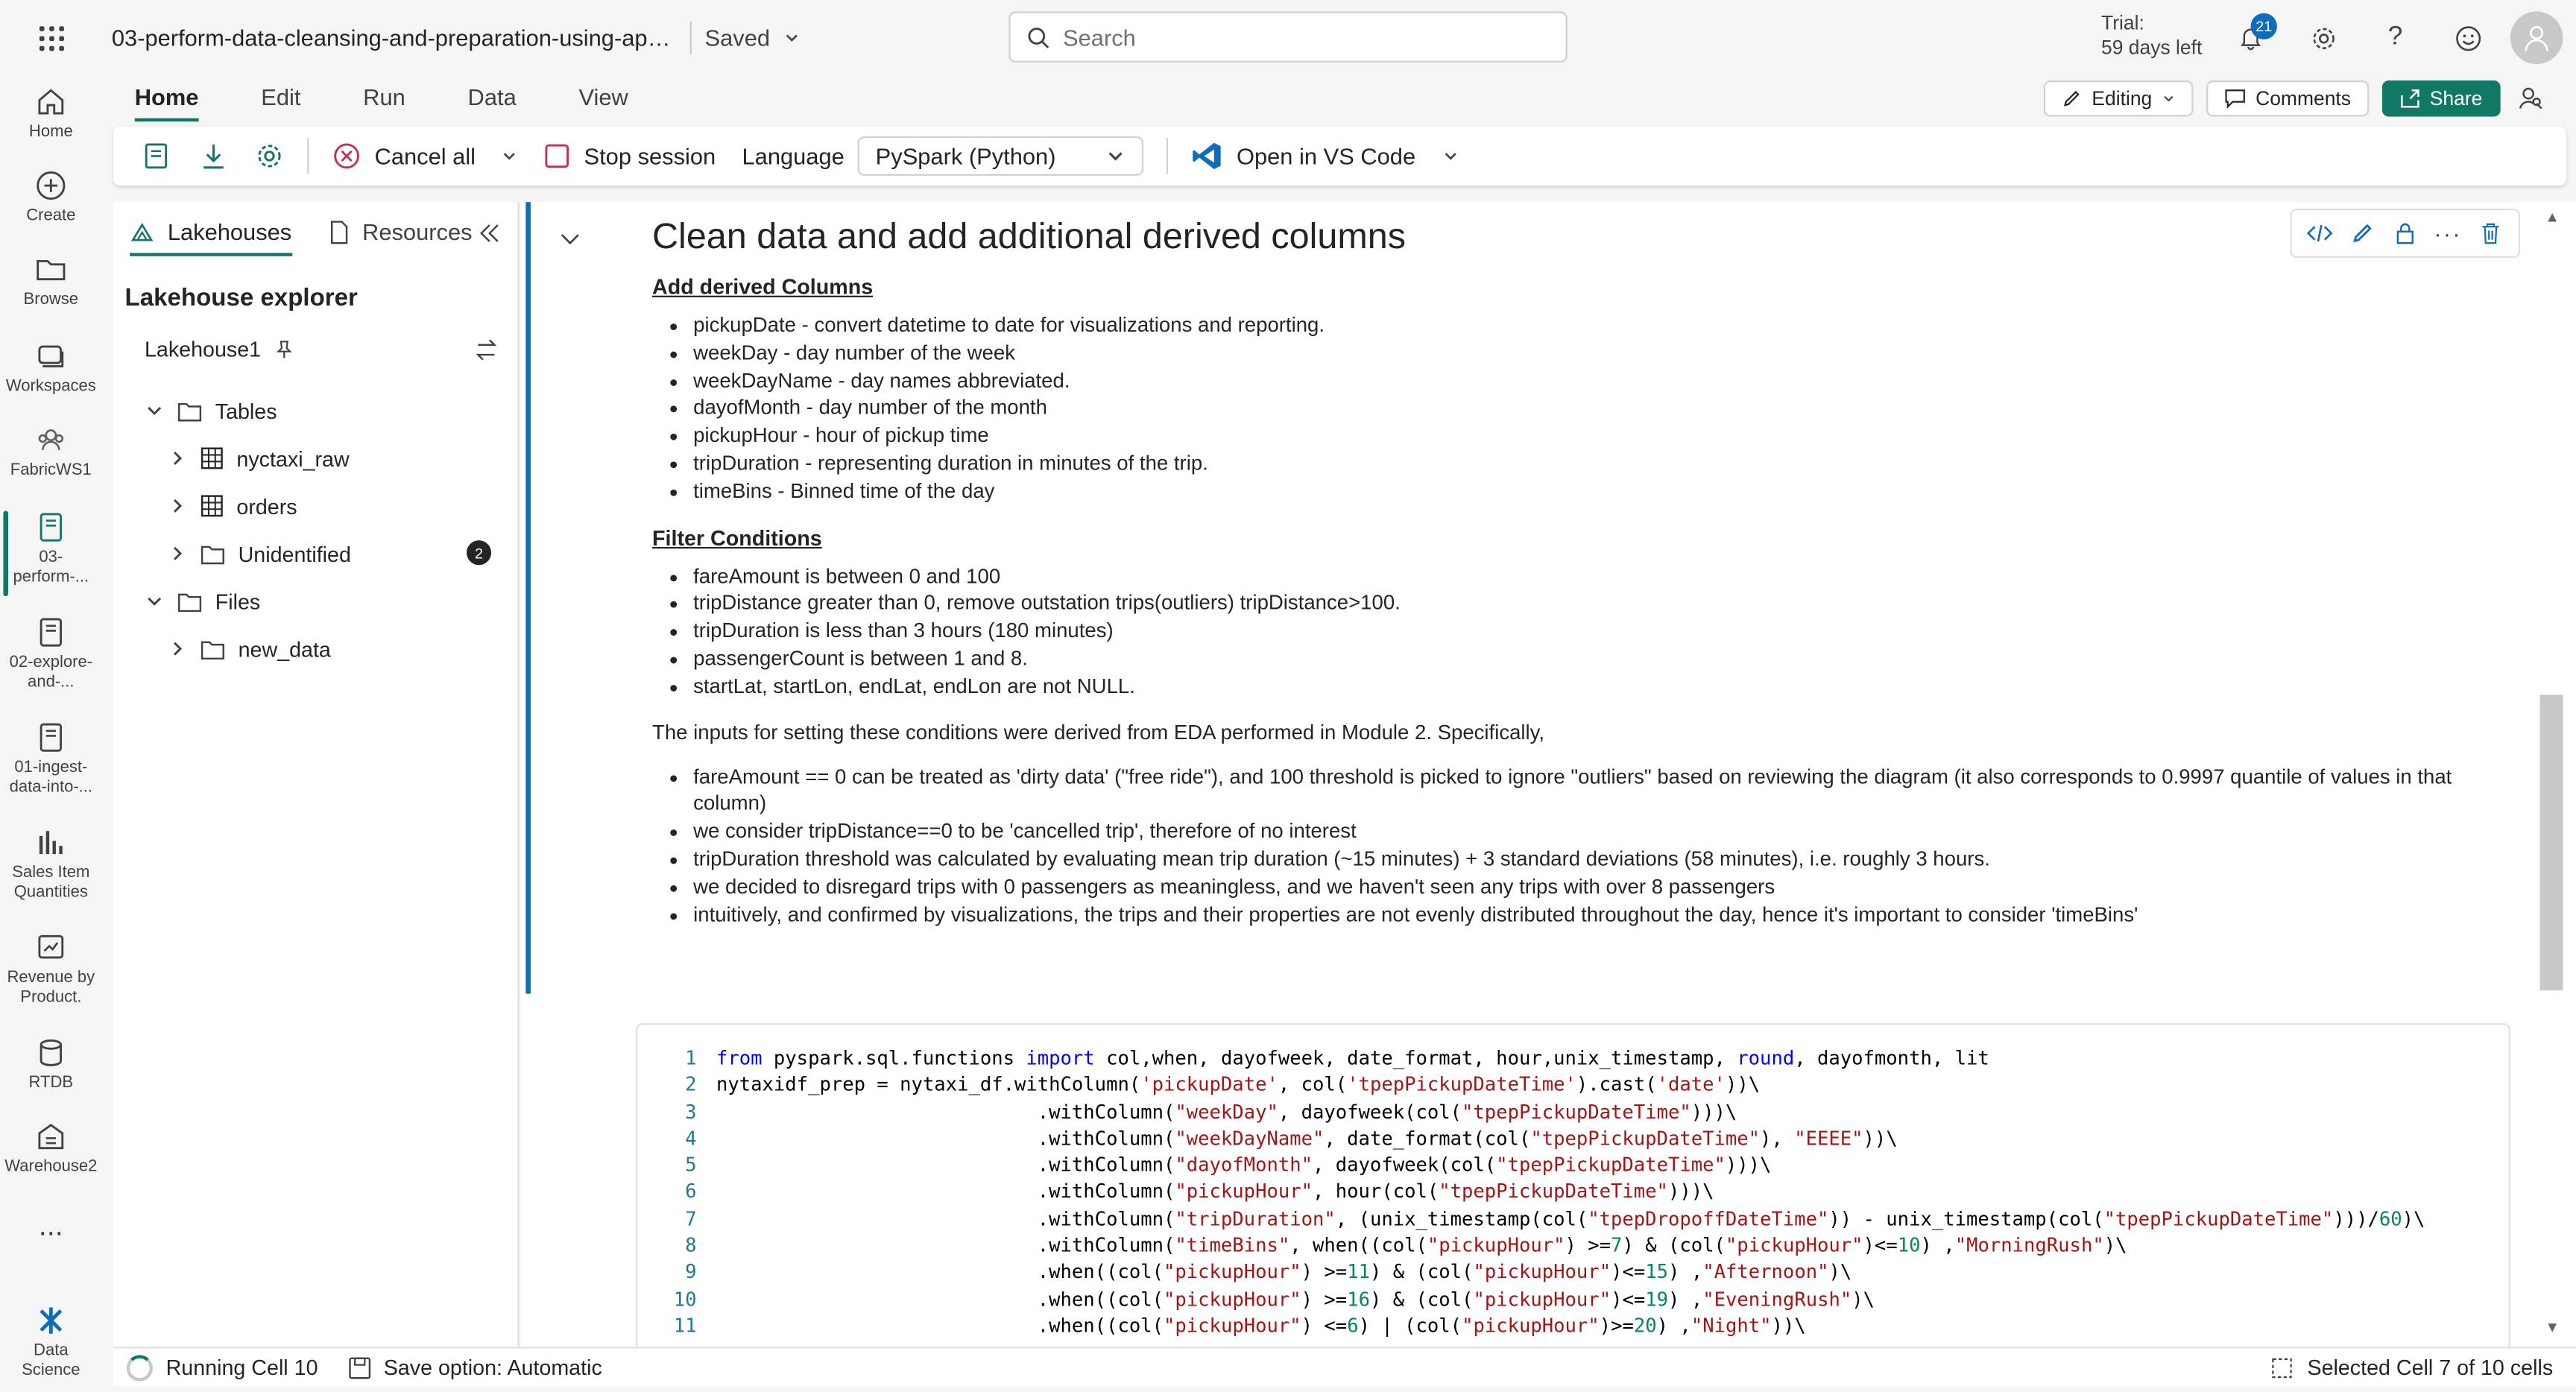 The image size is (2576, 1392). I want to click on tab-edit: Edit, so click(279, 98).